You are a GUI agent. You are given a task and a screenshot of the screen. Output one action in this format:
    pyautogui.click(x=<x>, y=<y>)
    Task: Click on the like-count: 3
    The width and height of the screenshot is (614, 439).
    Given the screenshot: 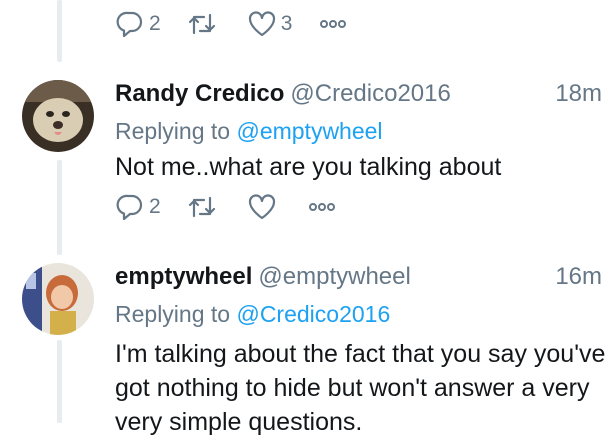 What is the action you would take?
    pyautogui.click(x=286, y=23)
    